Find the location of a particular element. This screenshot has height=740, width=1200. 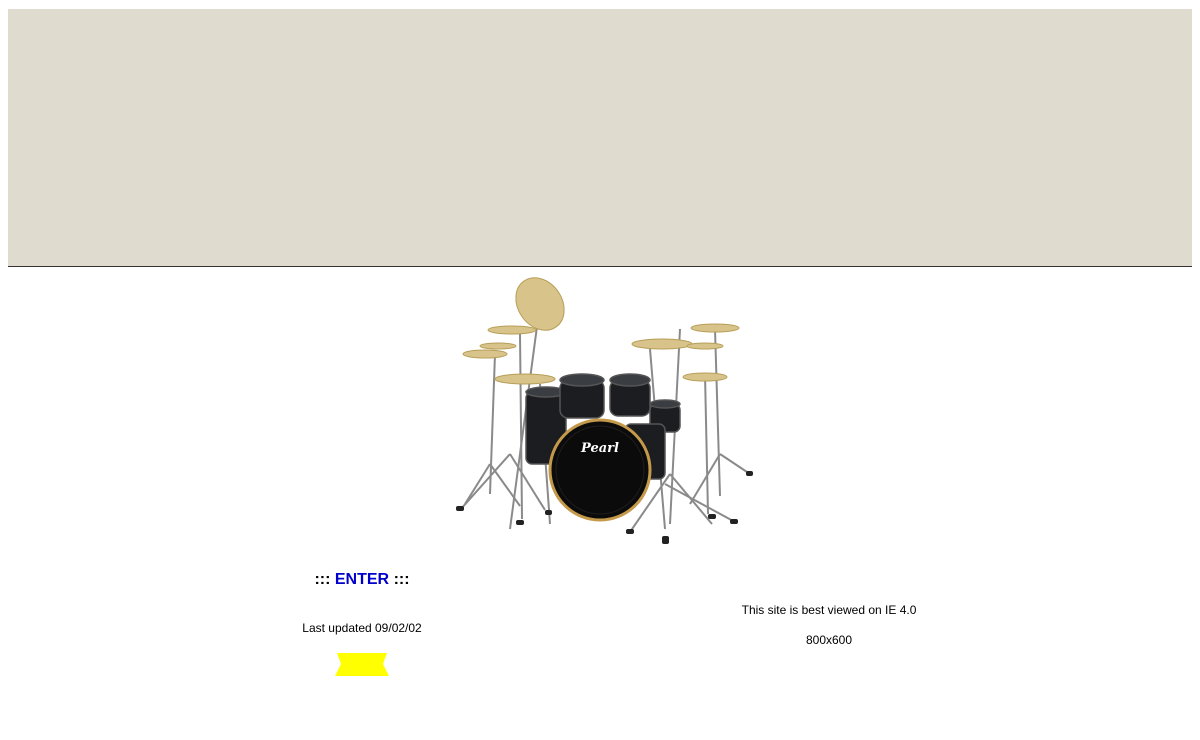

last-updated-text: Last updated 09/02/02 is located at coordinates (362, 628).